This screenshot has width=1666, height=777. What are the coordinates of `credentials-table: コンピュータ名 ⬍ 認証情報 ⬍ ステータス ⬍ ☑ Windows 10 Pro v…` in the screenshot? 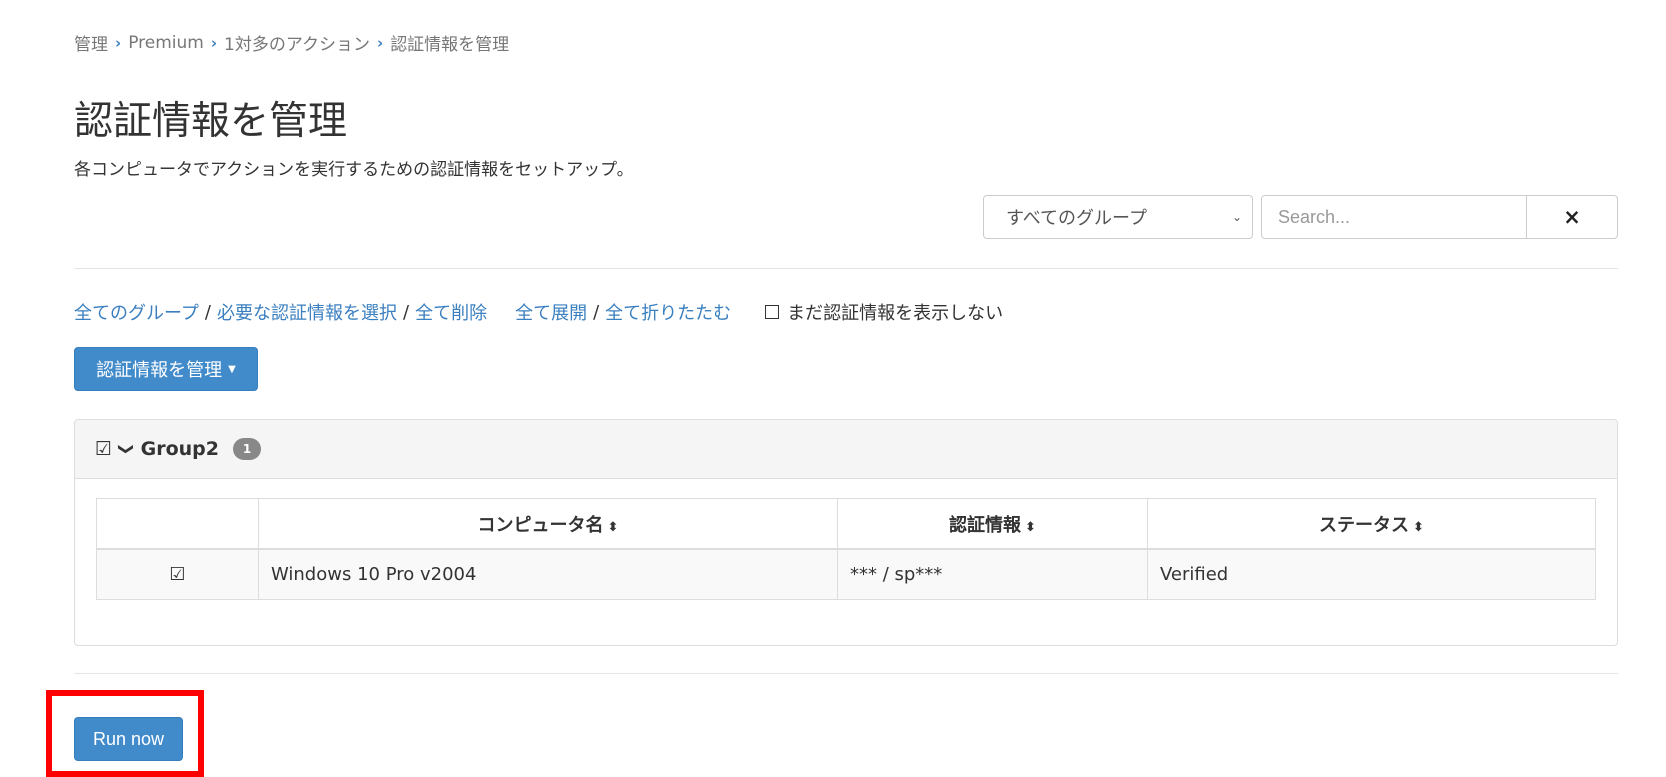 It's located at (846, 549).